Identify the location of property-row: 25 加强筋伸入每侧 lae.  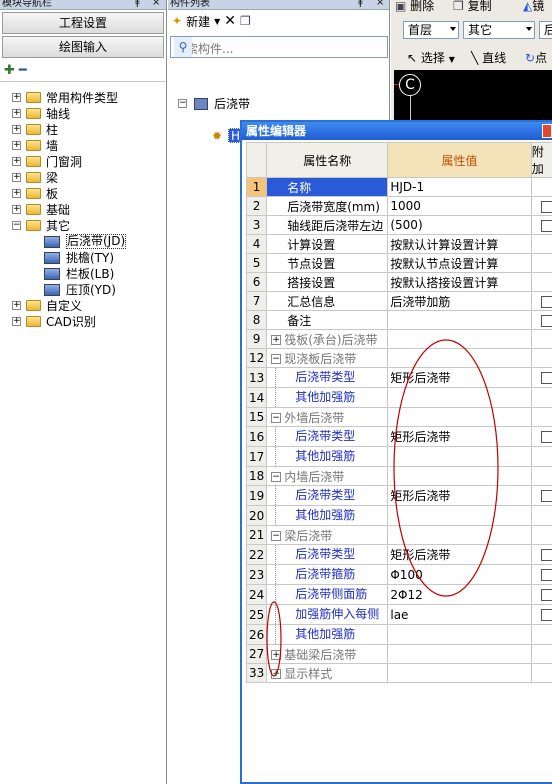
(398, 614).